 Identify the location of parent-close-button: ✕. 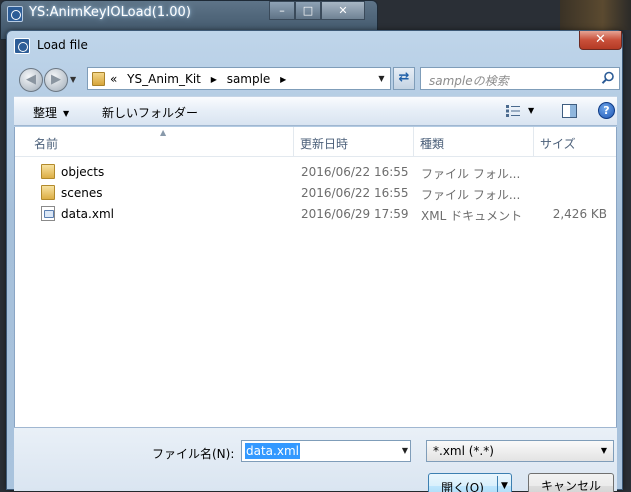
(343, 10).